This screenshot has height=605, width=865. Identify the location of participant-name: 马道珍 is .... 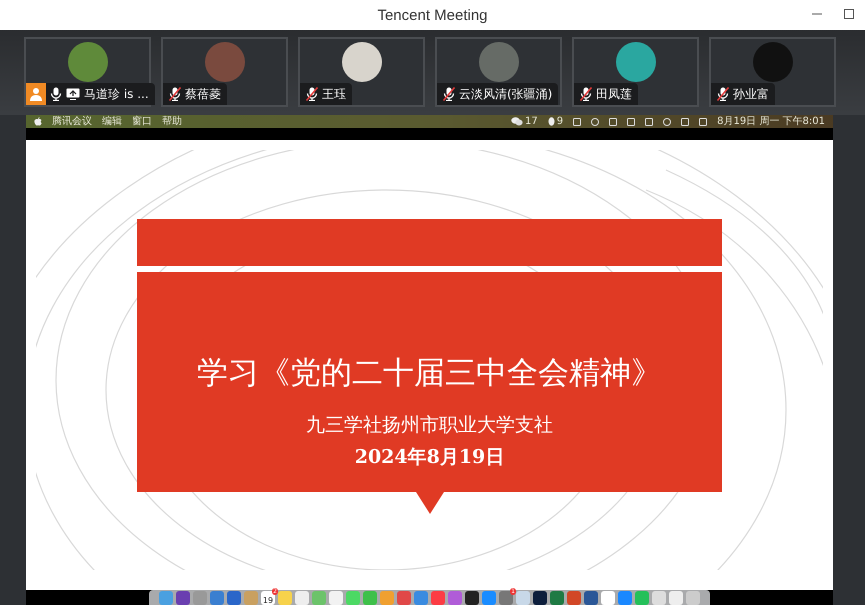
(116, 94).